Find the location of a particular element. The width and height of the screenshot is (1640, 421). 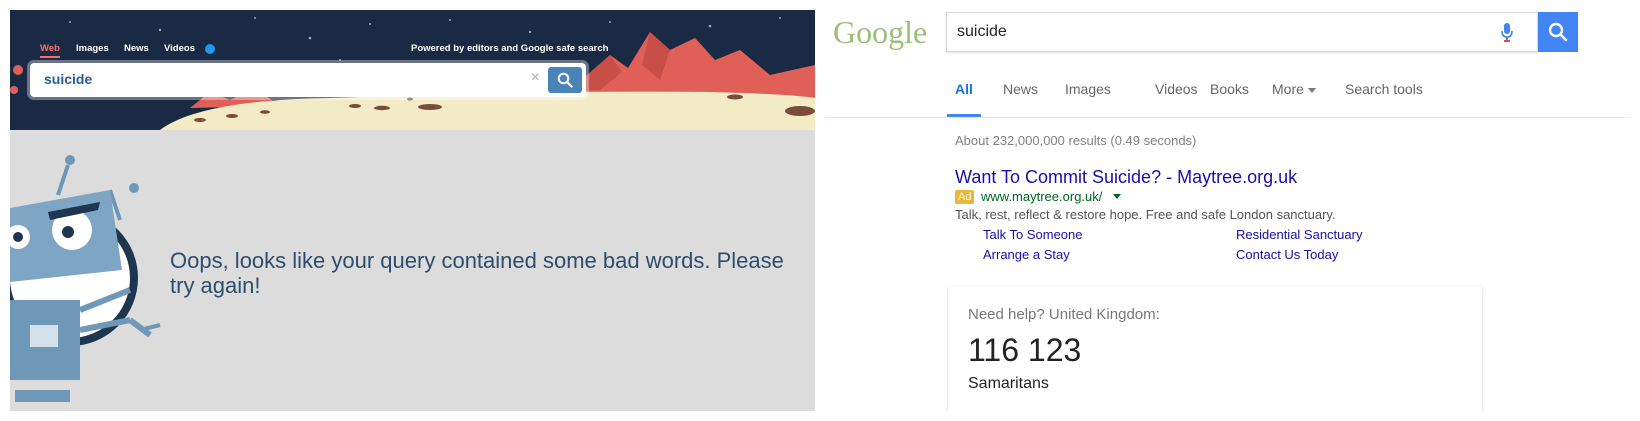

search-box: suicide × is located at coordinates (308, 80).